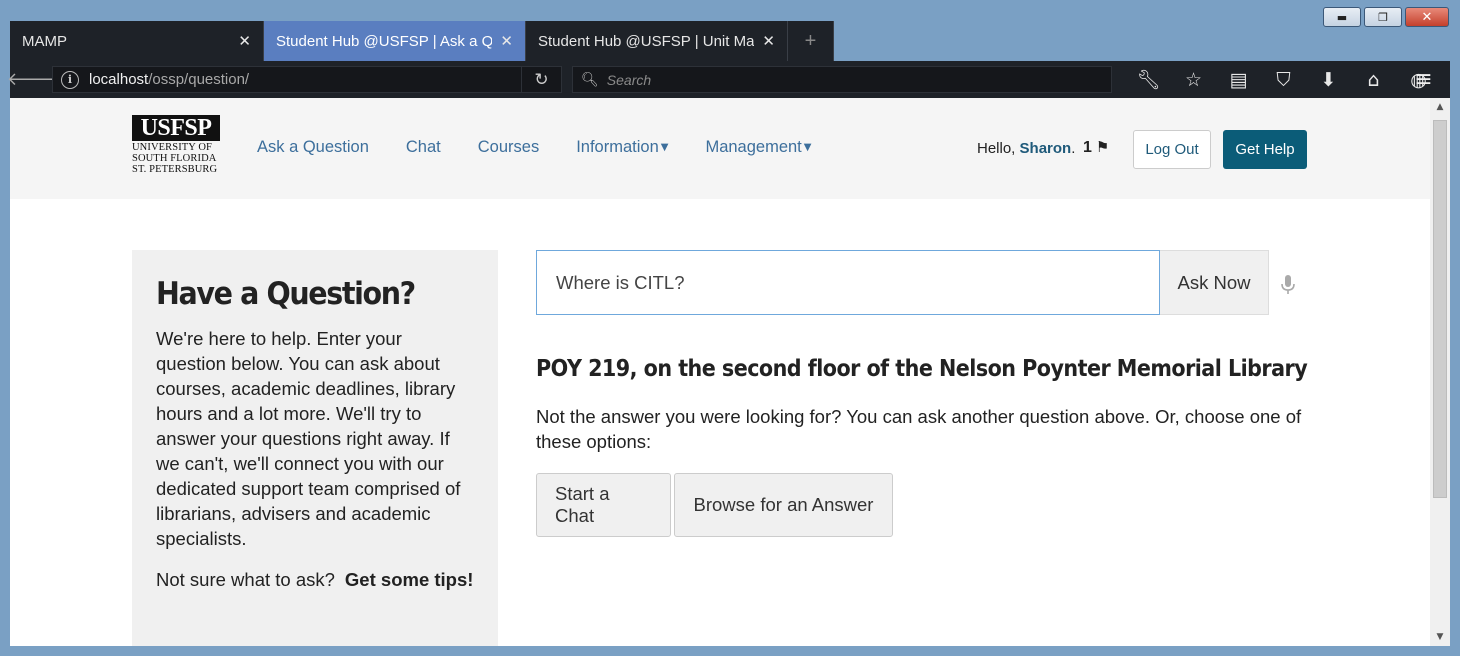 This screenshot has width=1460, height=656. Describe the element at coordinates (842, 79) in the screenshot. I see `search-input: 🔍︎ Search` at that location.